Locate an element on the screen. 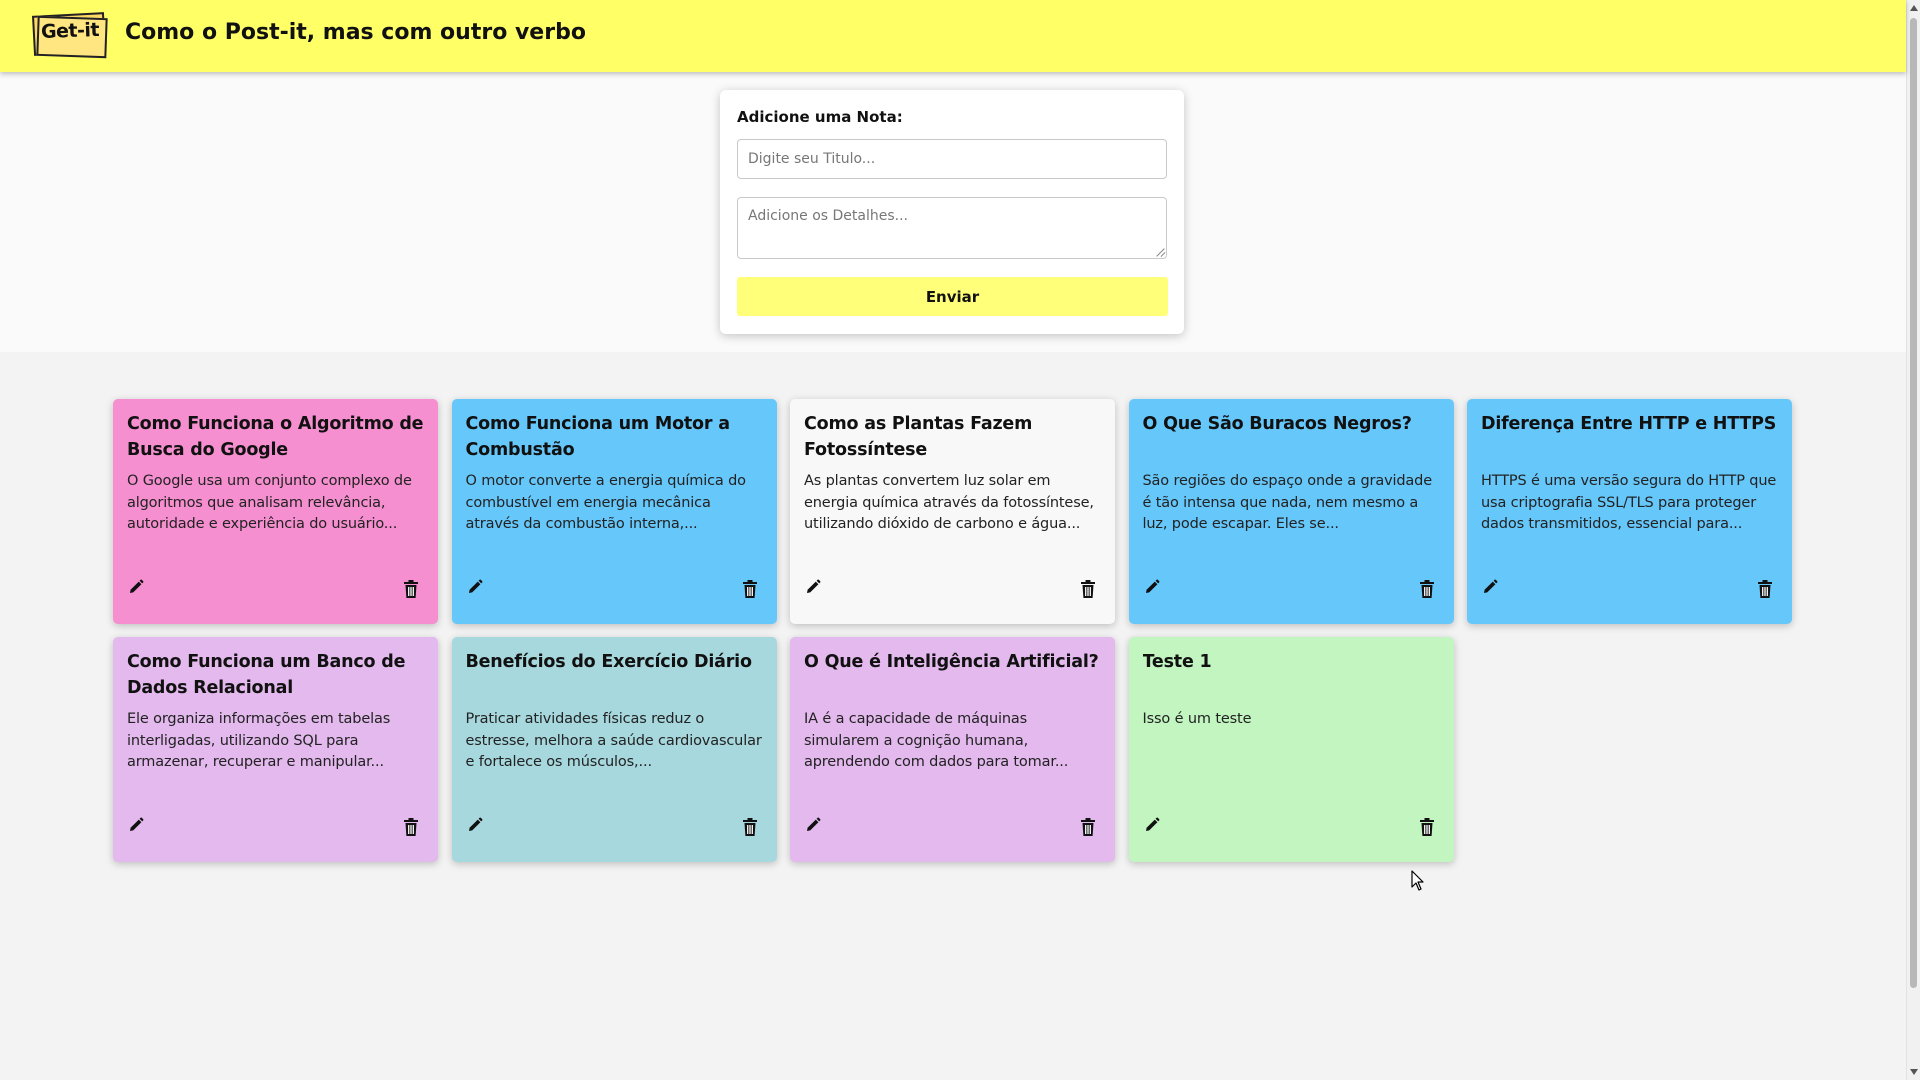 The height and width of the screenshot is (1080, 1920). mouse-cursor-icon is located at coordinates (1417, 880).